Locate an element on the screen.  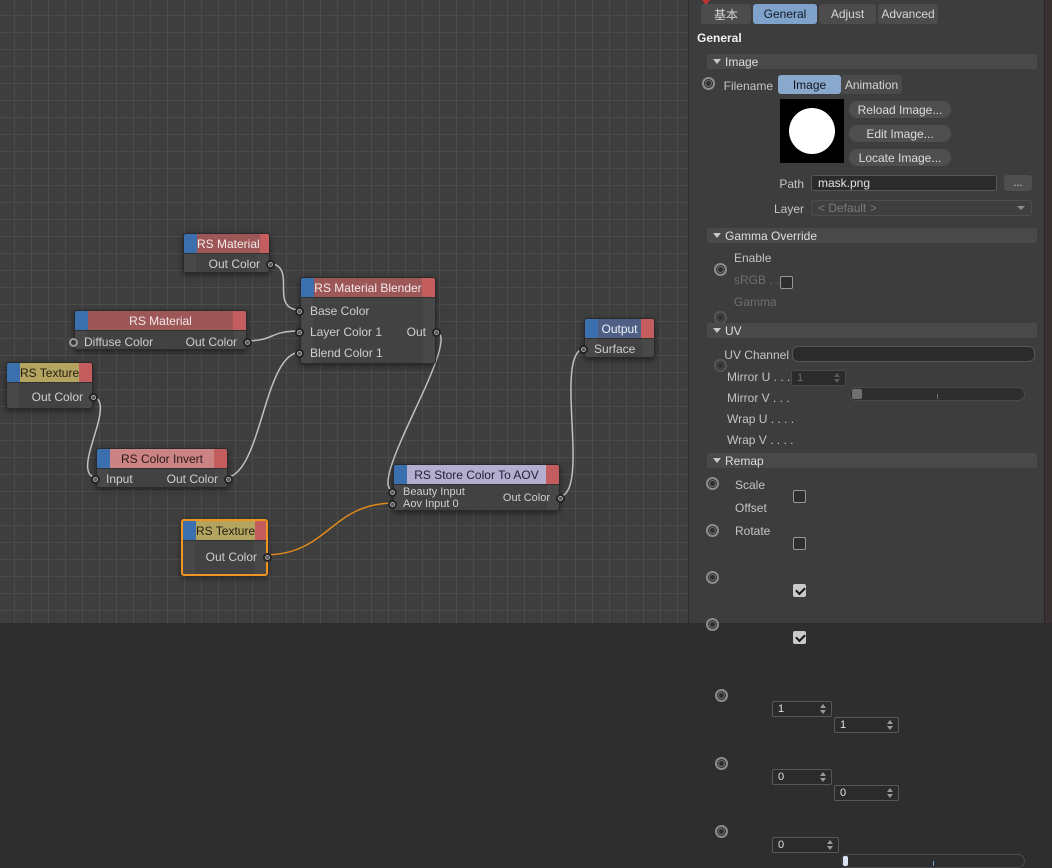
rotate-slider is located at coordinates (933, 861).